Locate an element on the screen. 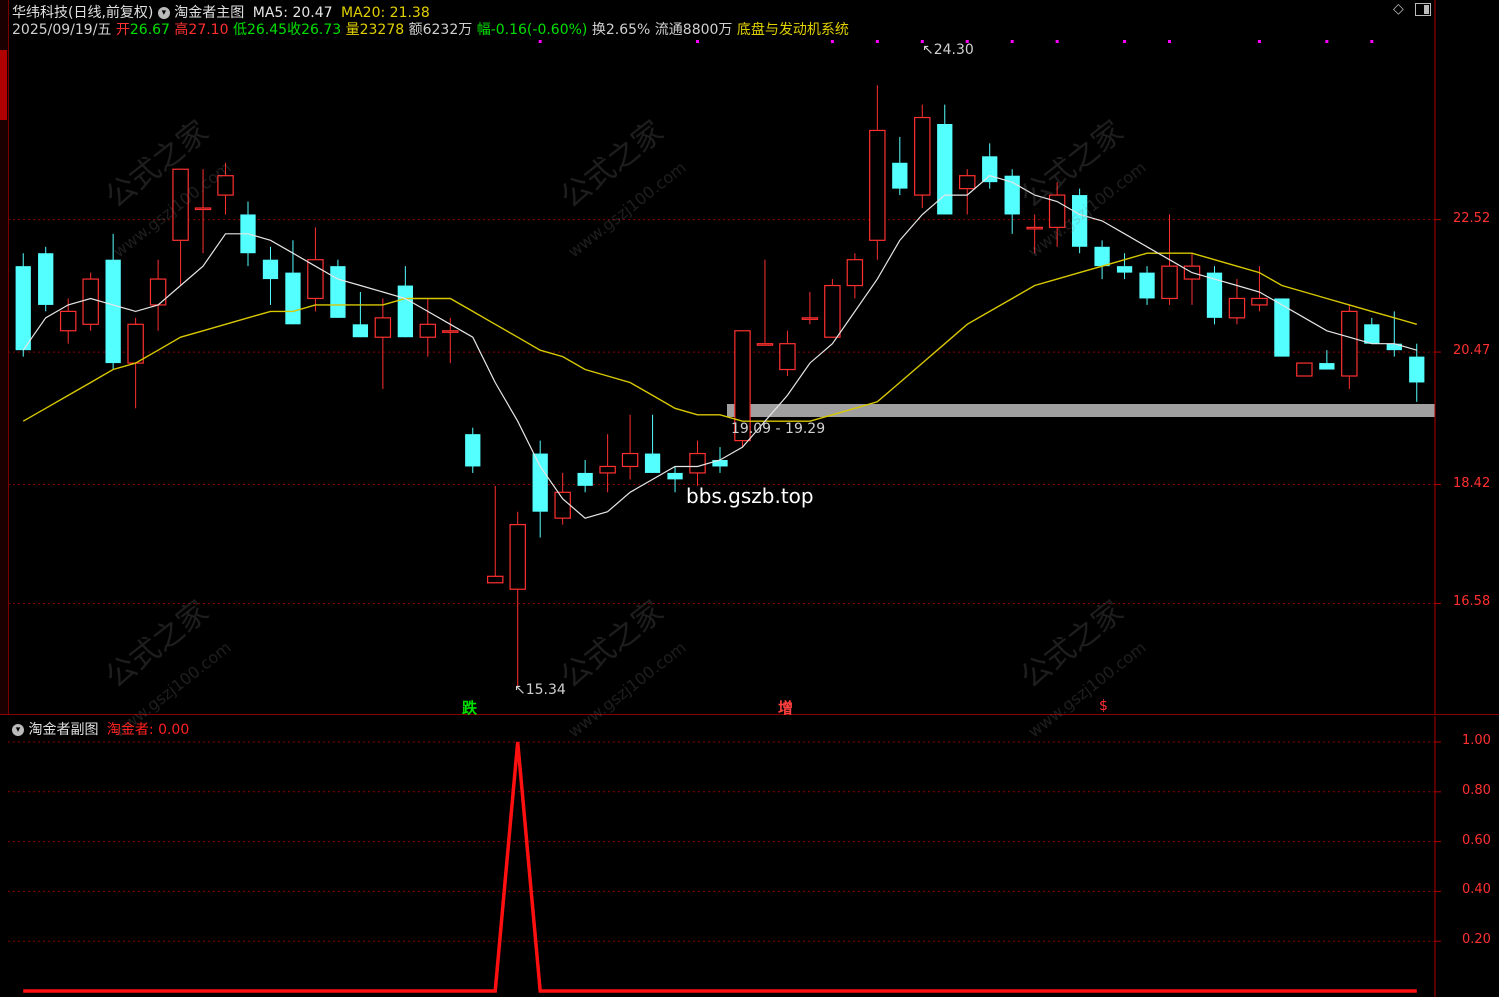 Image resolution: width=1499 pixels, height=997 pixels. sub-y-tick-label: 0.80 is located at coordinates (1476, 790).